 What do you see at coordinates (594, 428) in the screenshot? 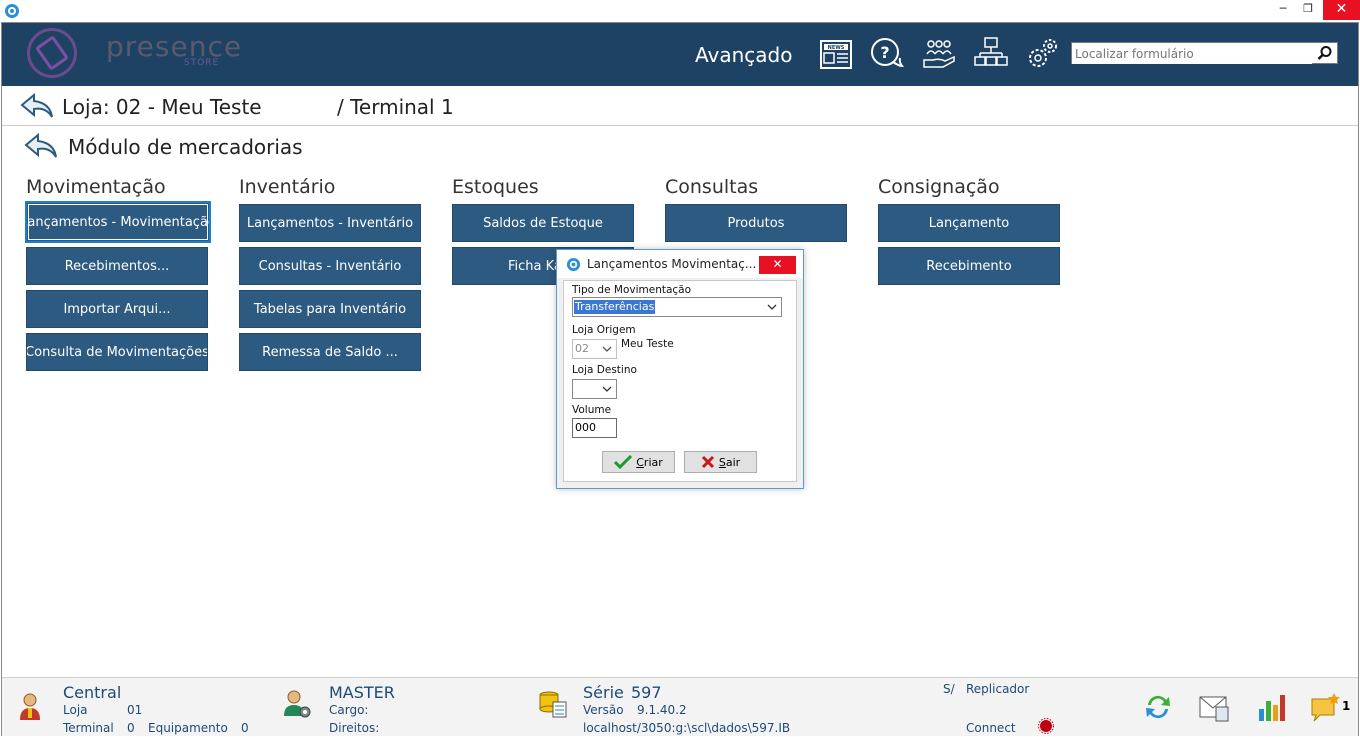
I see `volume-input: 000` at bounding box center [594, 428].